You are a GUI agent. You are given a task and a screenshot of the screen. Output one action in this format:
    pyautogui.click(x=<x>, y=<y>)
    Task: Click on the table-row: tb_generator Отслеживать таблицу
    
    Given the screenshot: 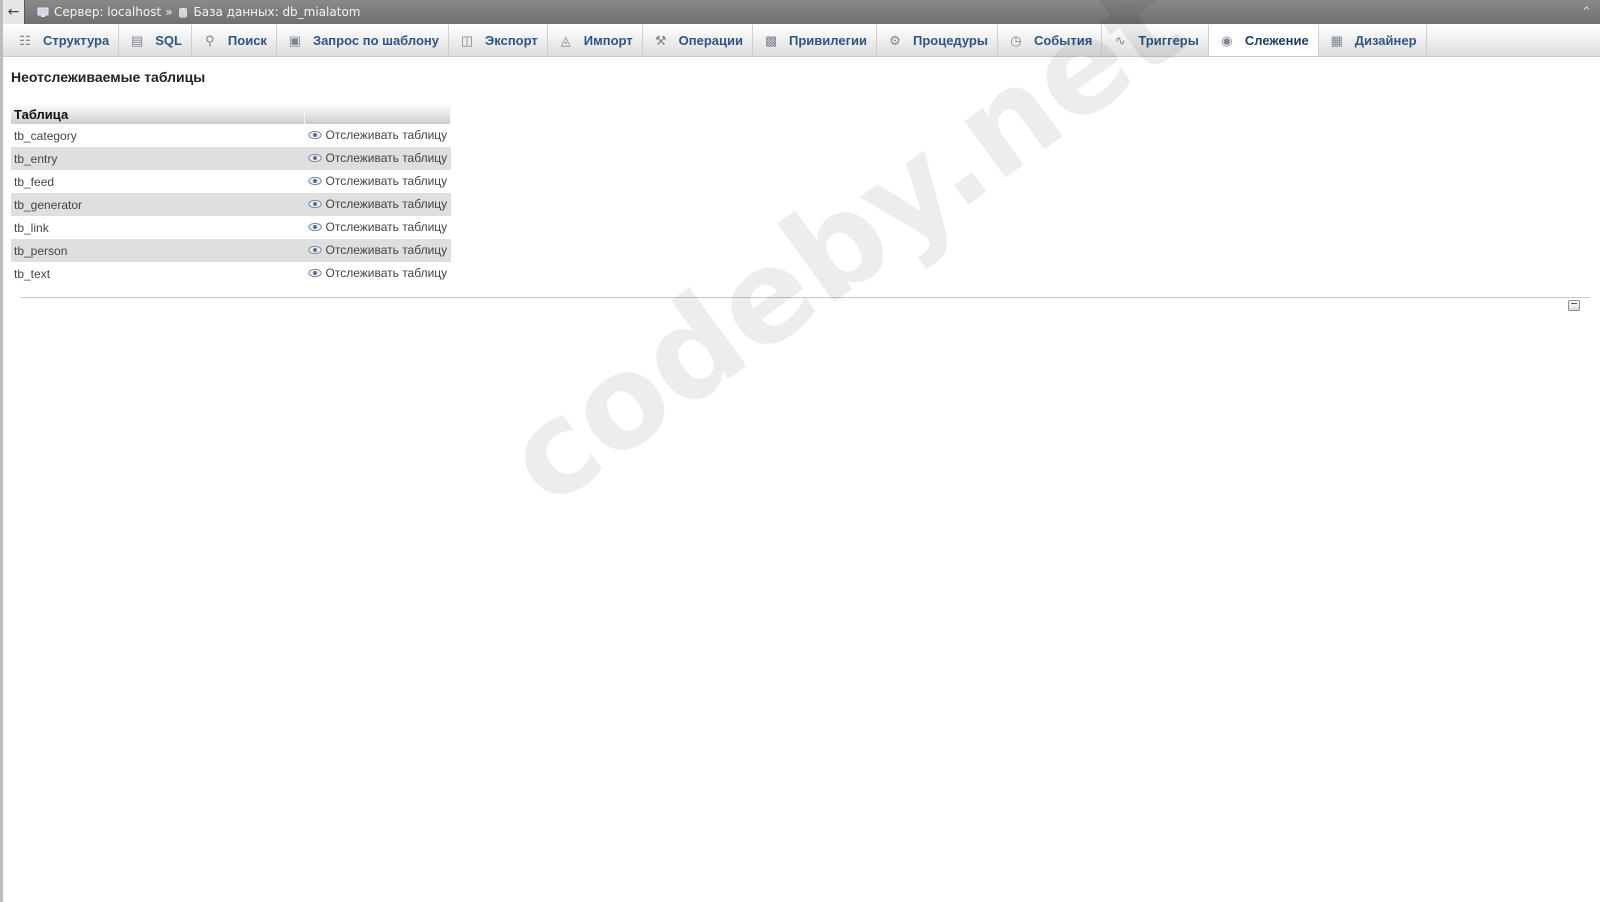 What is the action you would take?
    pyautogui.click(x=231, y=204)
    